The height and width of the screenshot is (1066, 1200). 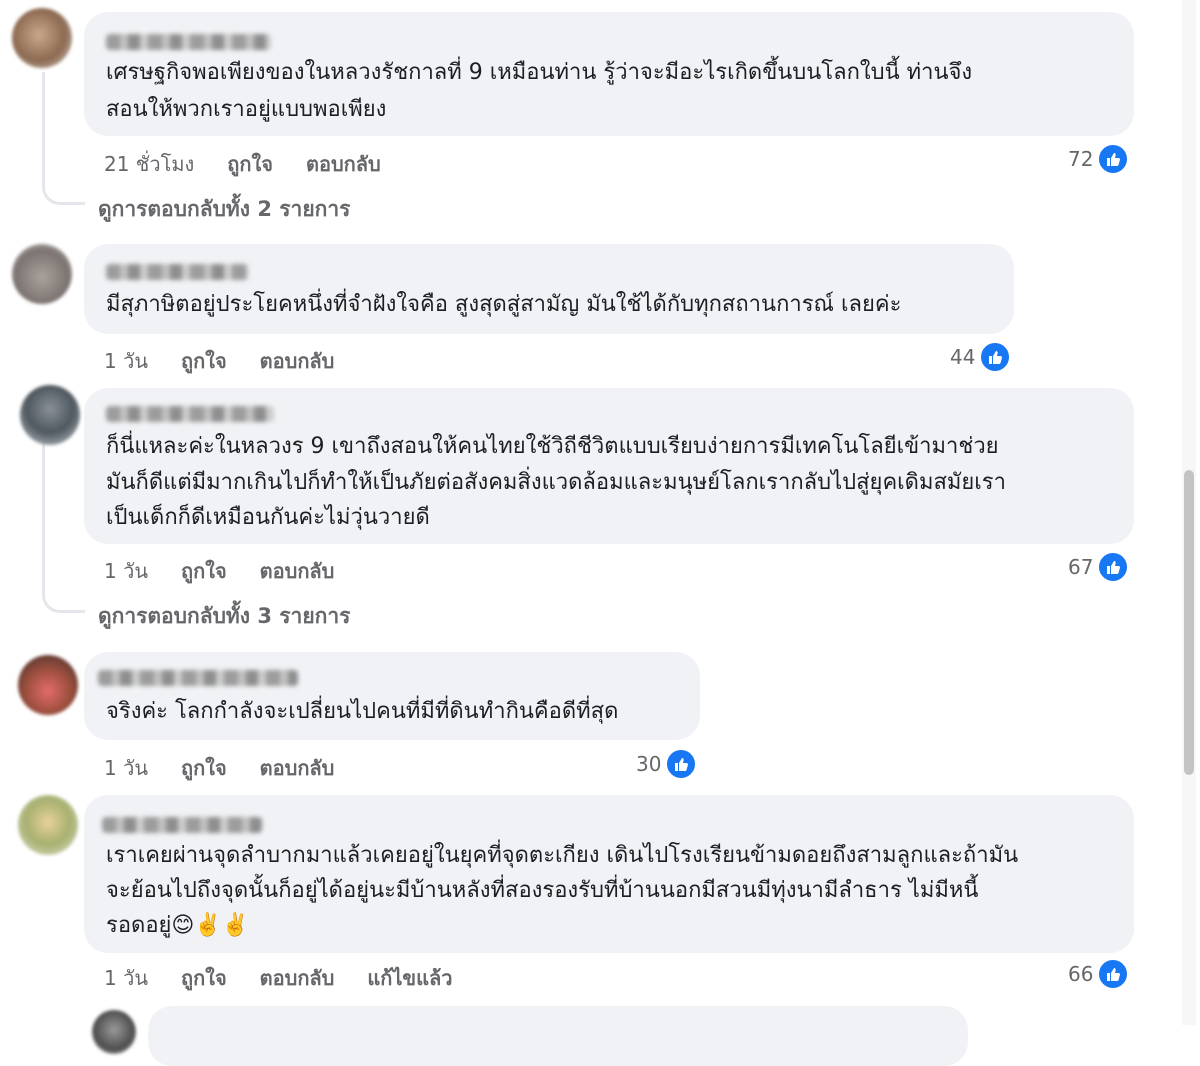 What do you see at coordinates (268, 517) in the screenshot?
I see `comment-text: เป็นเด็กก็ดีเหมือนกันค่ะไม่วุ่นวายดี` at bounding box center [268, 517].